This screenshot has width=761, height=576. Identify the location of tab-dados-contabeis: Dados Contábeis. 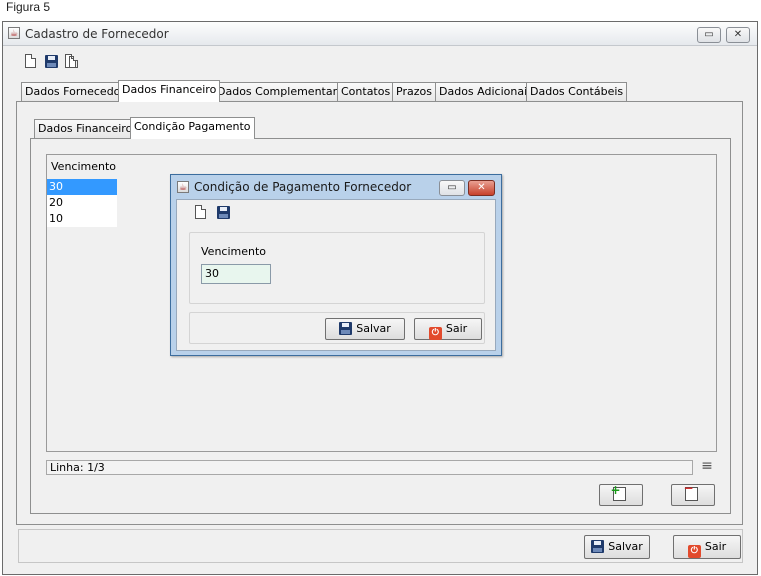
(577, 92).